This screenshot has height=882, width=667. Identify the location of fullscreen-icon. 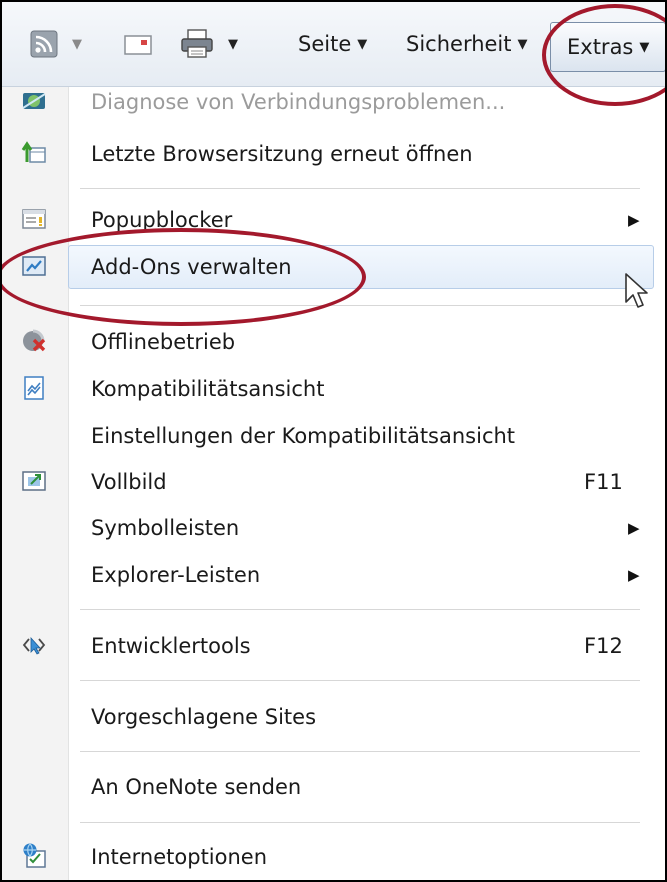
(34, 481).